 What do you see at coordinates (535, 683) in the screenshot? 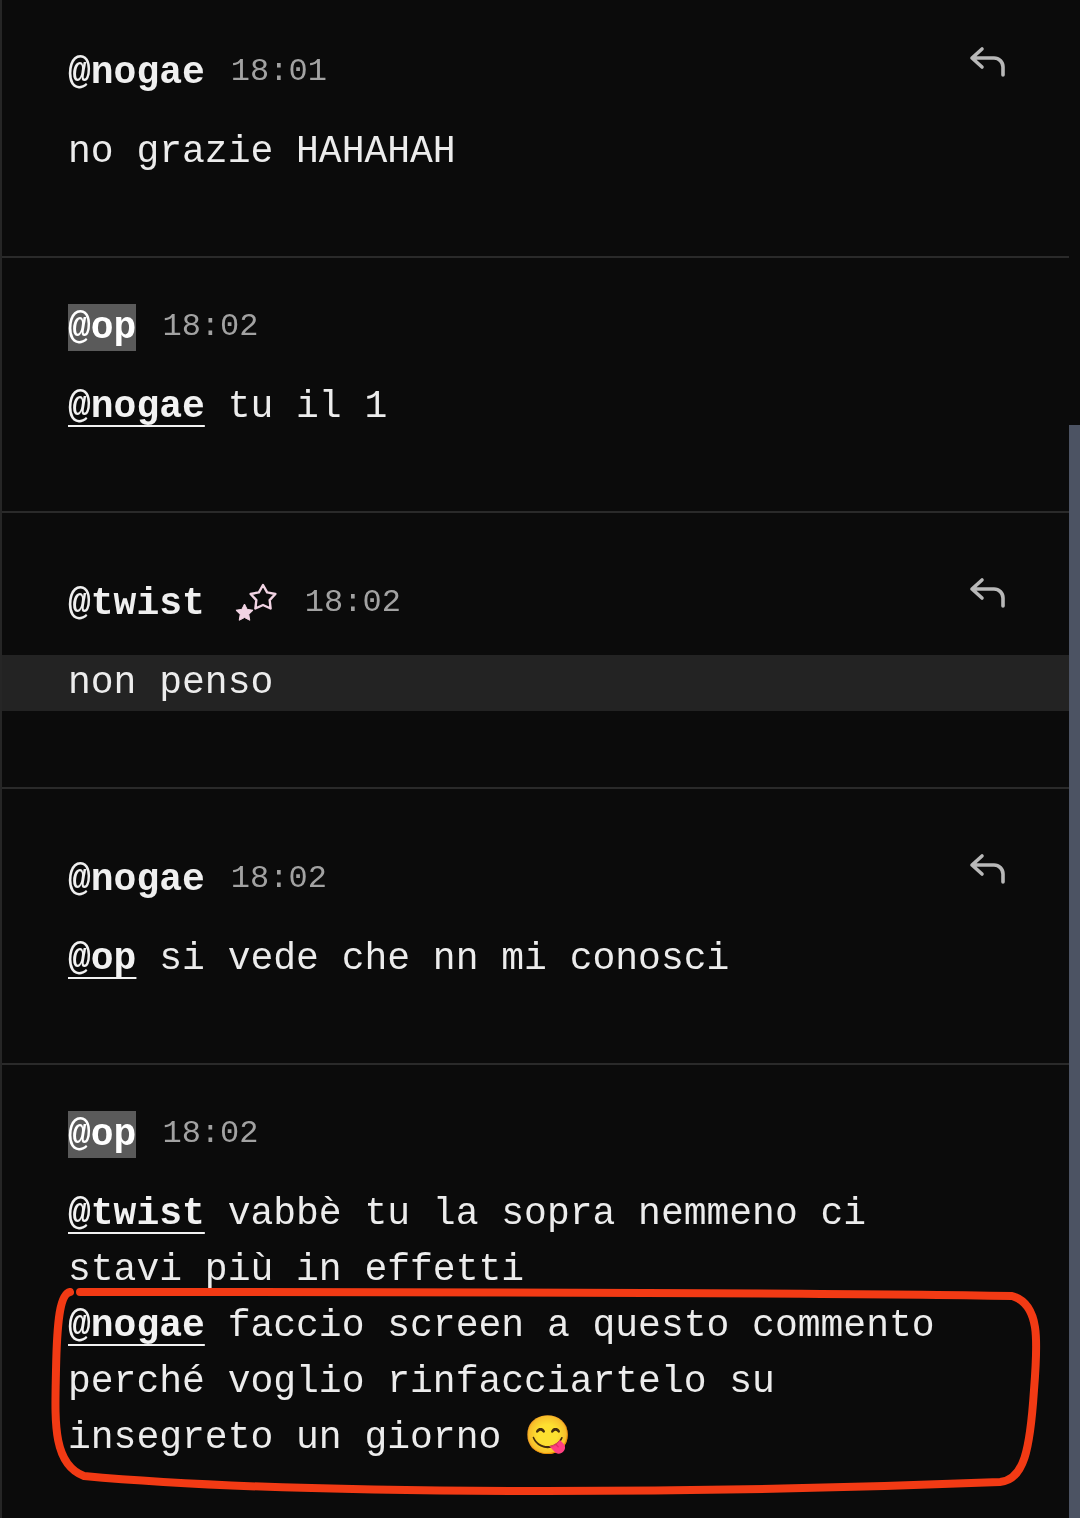
I see `comment-text: non penso` at bounding box center [535, 683].